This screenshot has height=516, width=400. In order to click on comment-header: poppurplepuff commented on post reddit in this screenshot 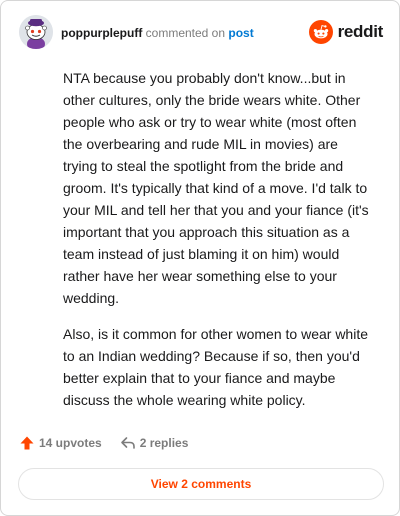, I will do `click(201, 33)`.